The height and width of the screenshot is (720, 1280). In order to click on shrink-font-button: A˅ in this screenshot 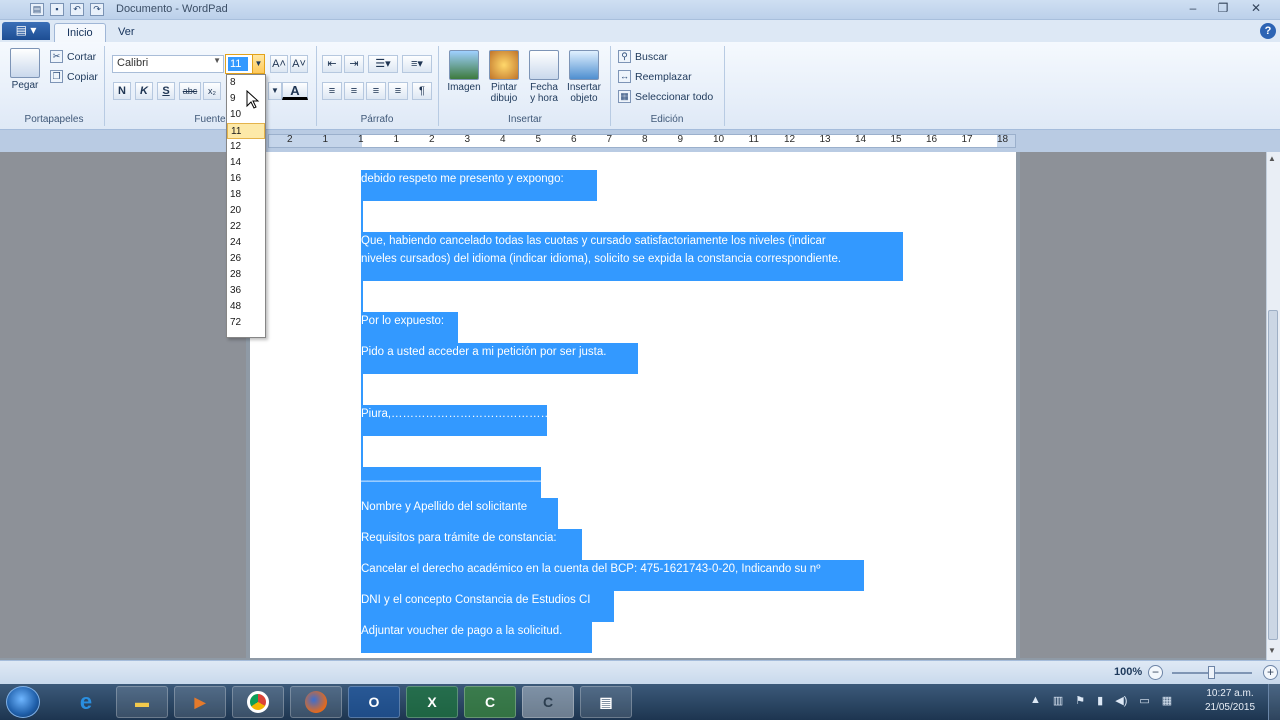, I will do `click(299, 64)`.